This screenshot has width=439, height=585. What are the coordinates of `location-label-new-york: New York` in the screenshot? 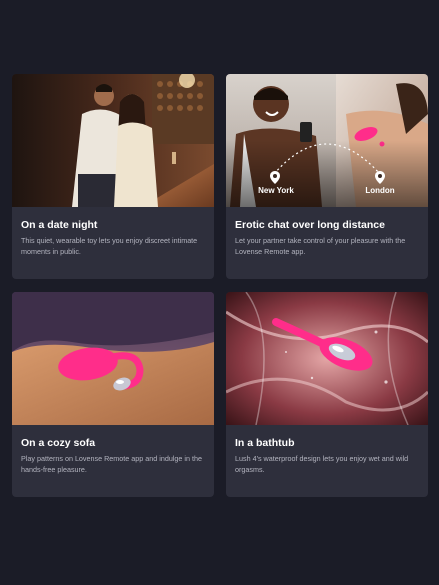 It's located at (276, 190).